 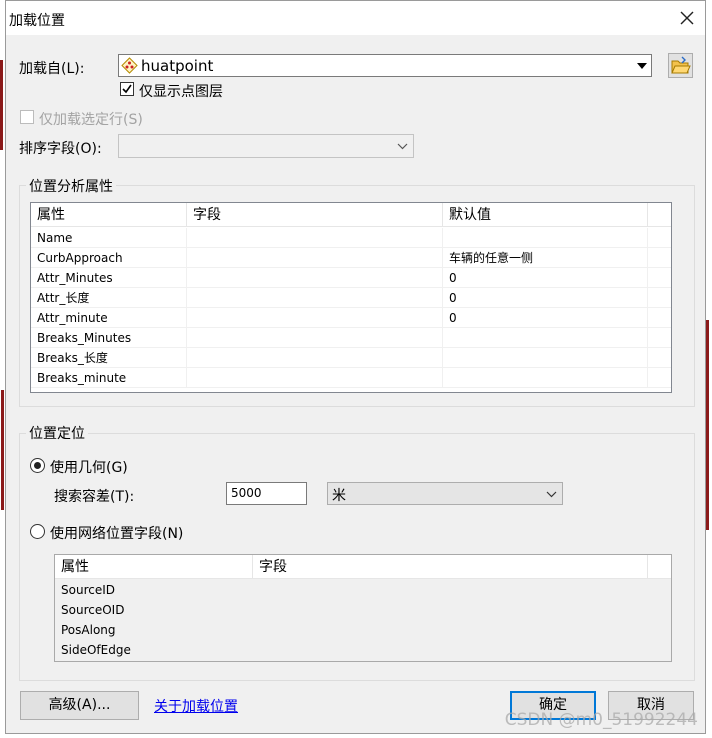 I want to click on open-folder-icon, so click(x=681, y=65).